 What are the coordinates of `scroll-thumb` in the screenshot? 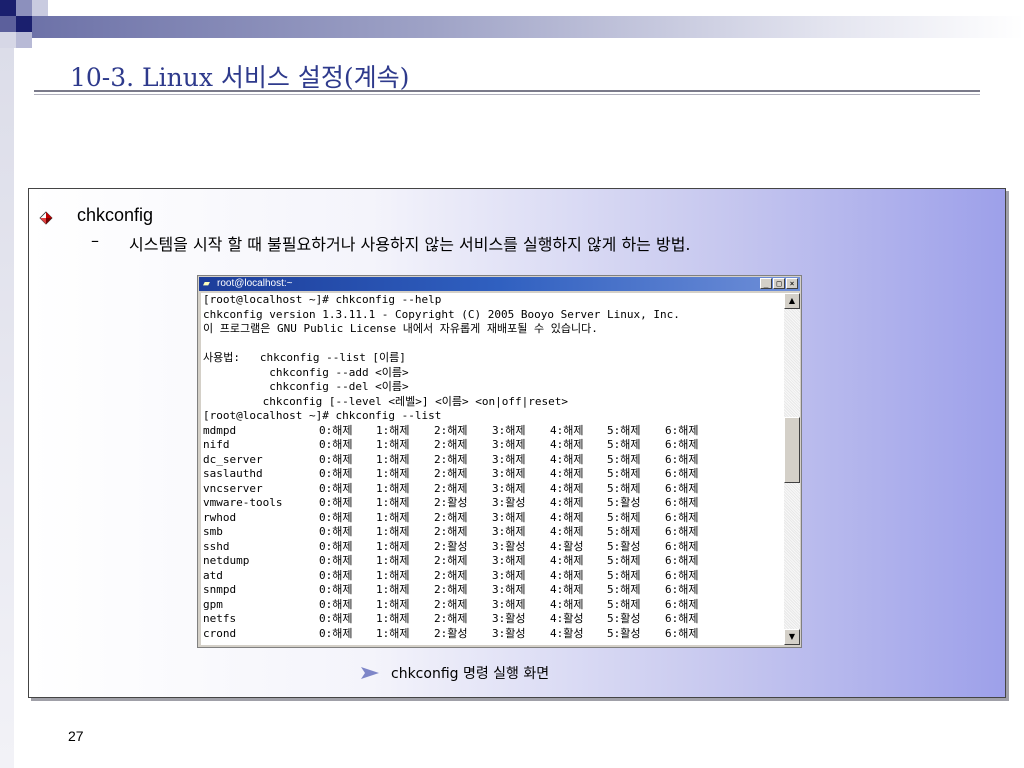 It's located at (792, 450).